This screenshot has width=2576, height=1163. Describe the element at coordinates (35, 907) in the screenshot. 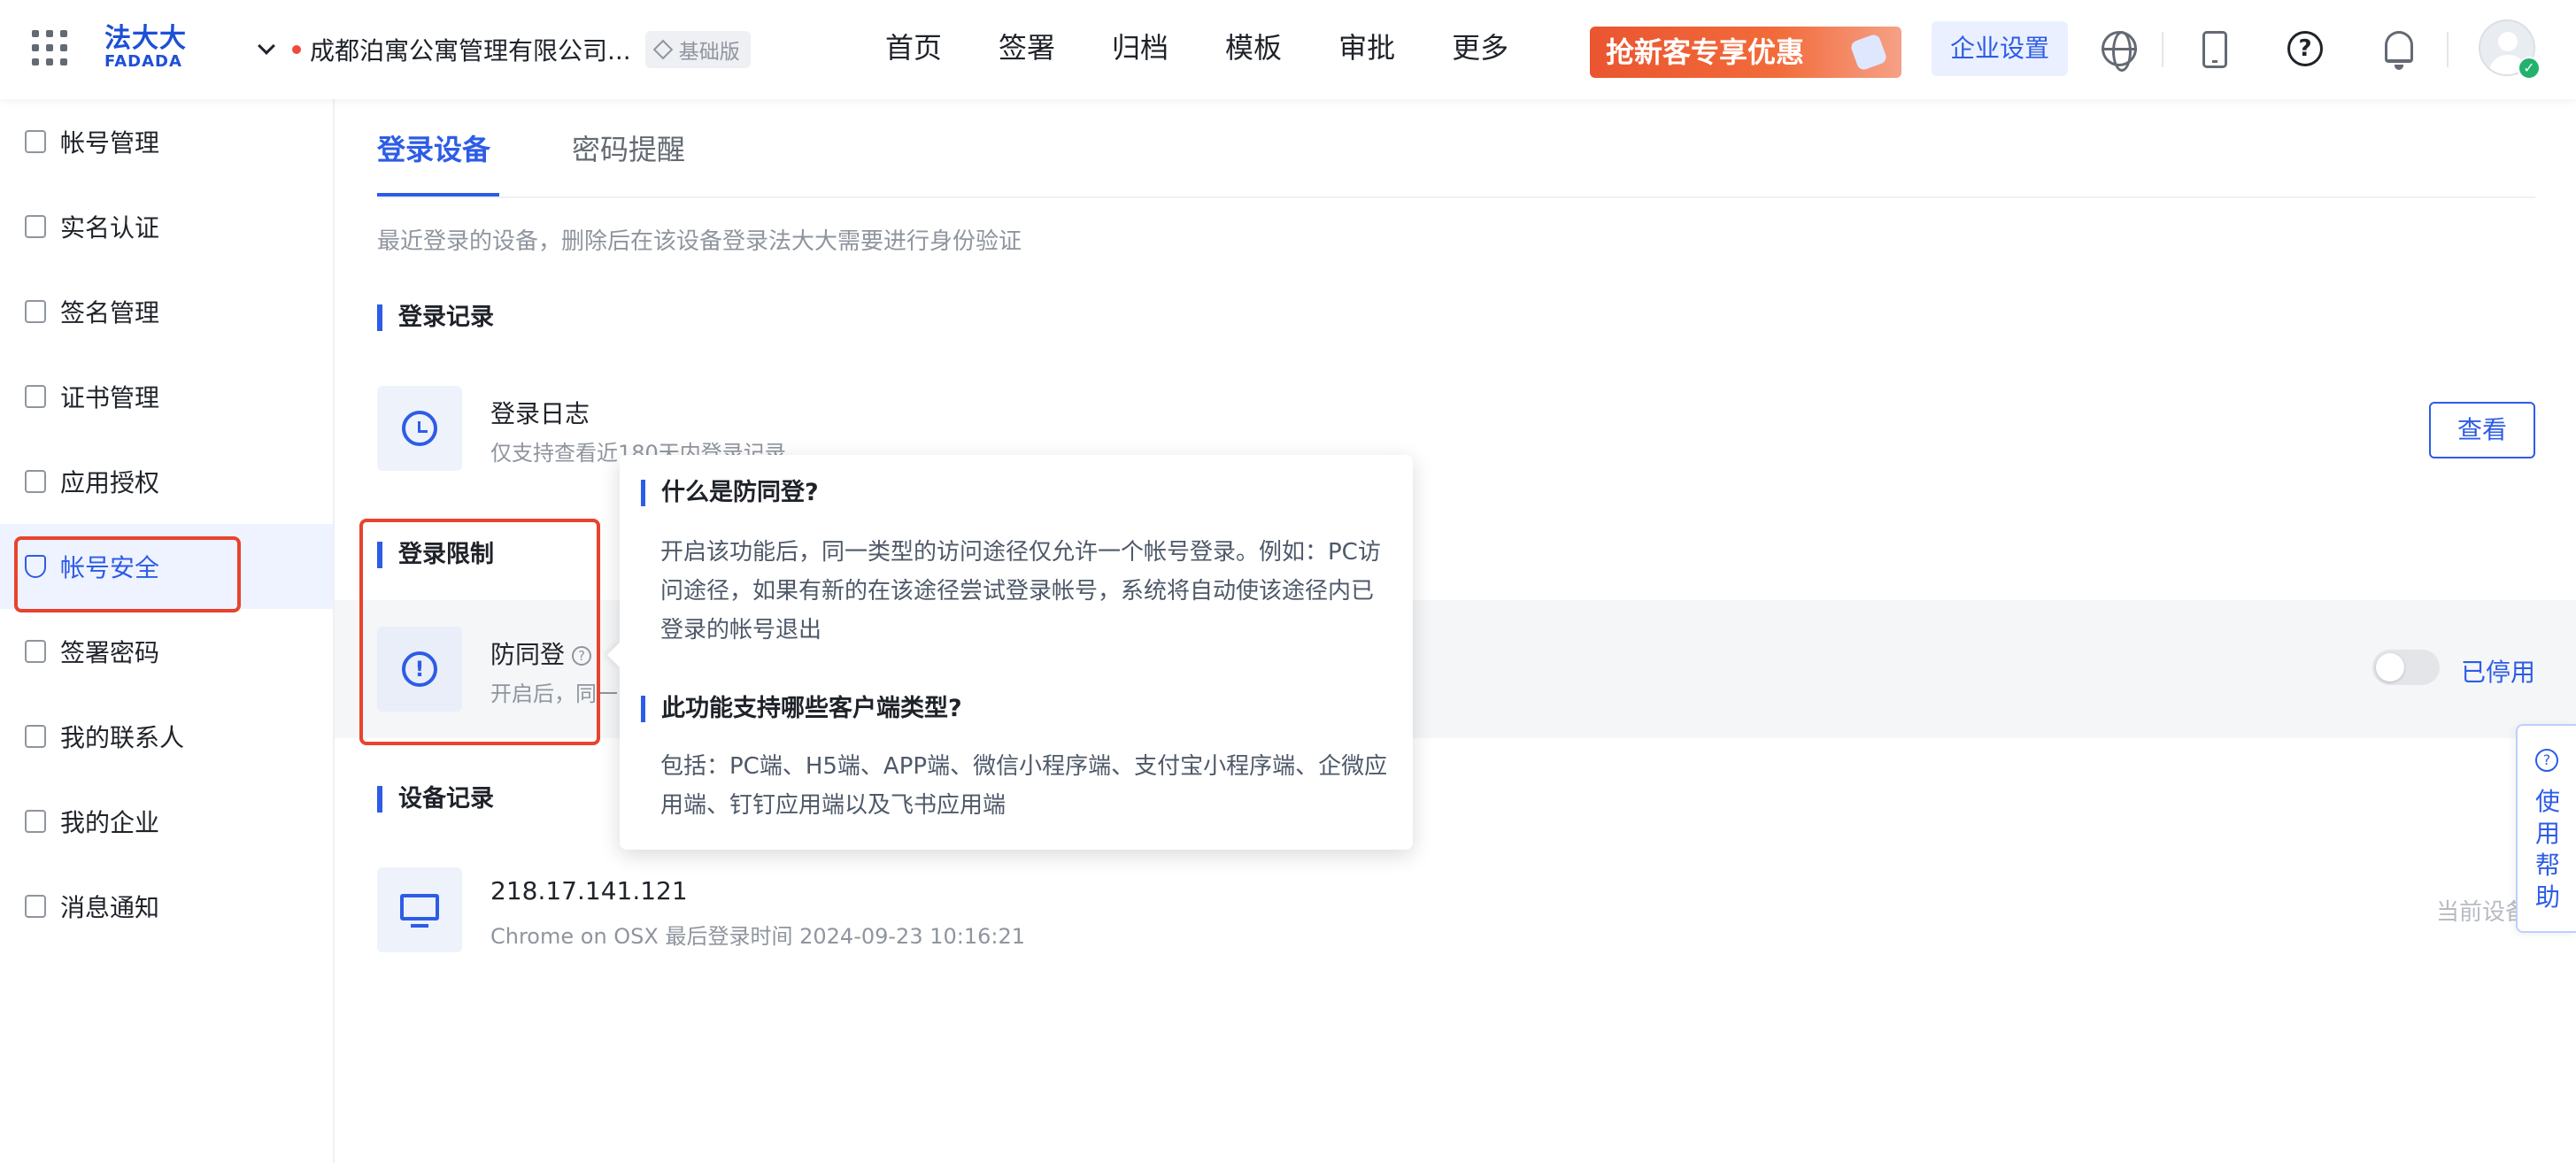

I see `notification-icon` at that location.